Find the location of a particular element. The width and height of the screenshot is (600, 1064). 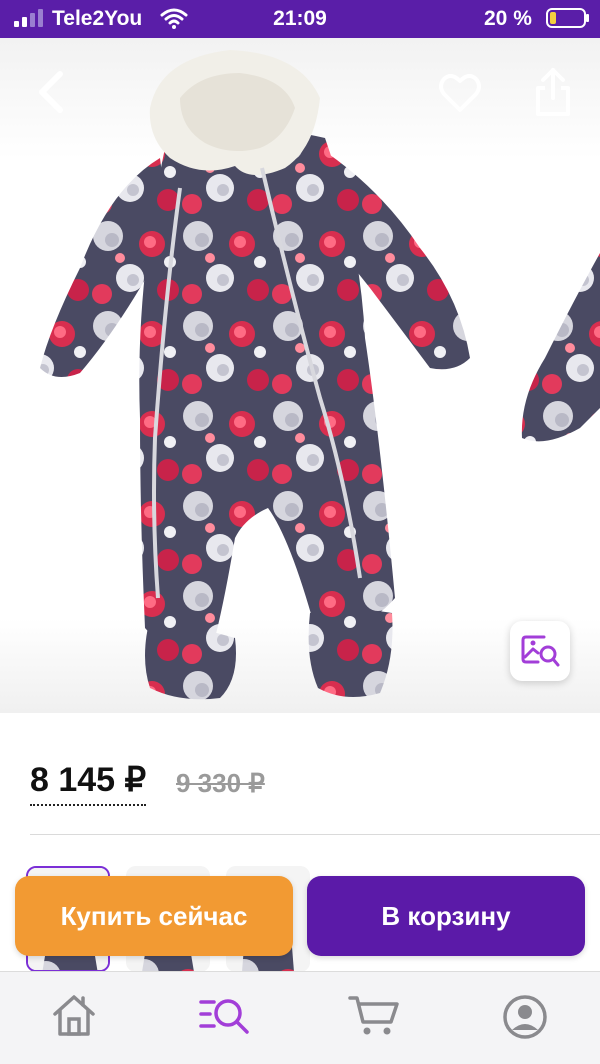

catalog-search-icon is located at coordinates (224, 1016).